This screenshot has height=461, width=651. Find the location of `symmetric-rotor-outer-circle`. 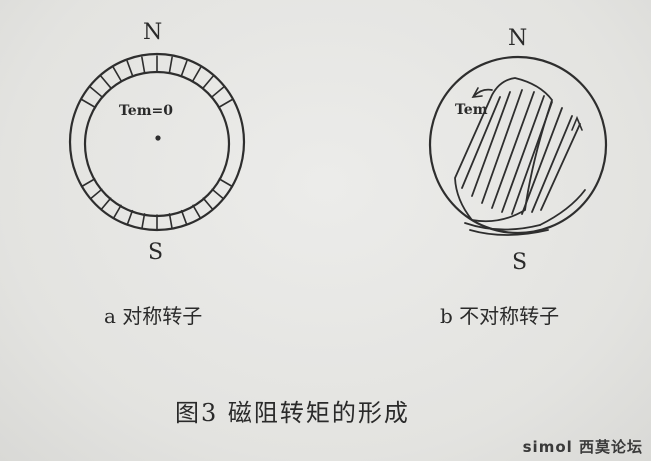

symmetric-rotor-outer-circle is located at coordinates (157, 142).